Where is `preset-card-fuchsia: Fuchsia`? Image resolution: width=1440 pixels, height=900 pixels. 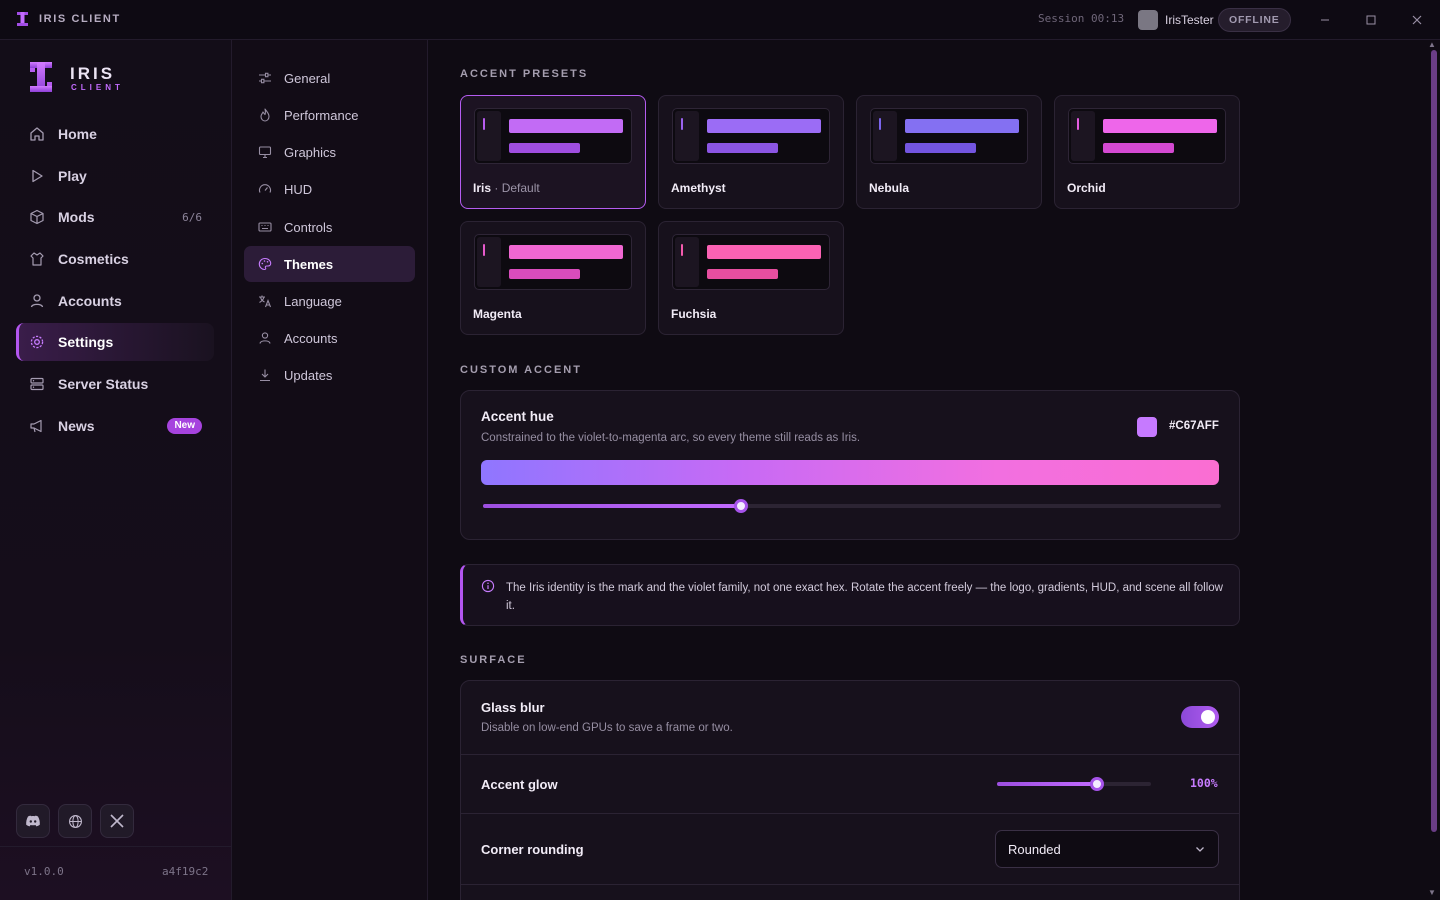 preset-card-fuchsia: Fuchsia is located at coordinates (751, 278).